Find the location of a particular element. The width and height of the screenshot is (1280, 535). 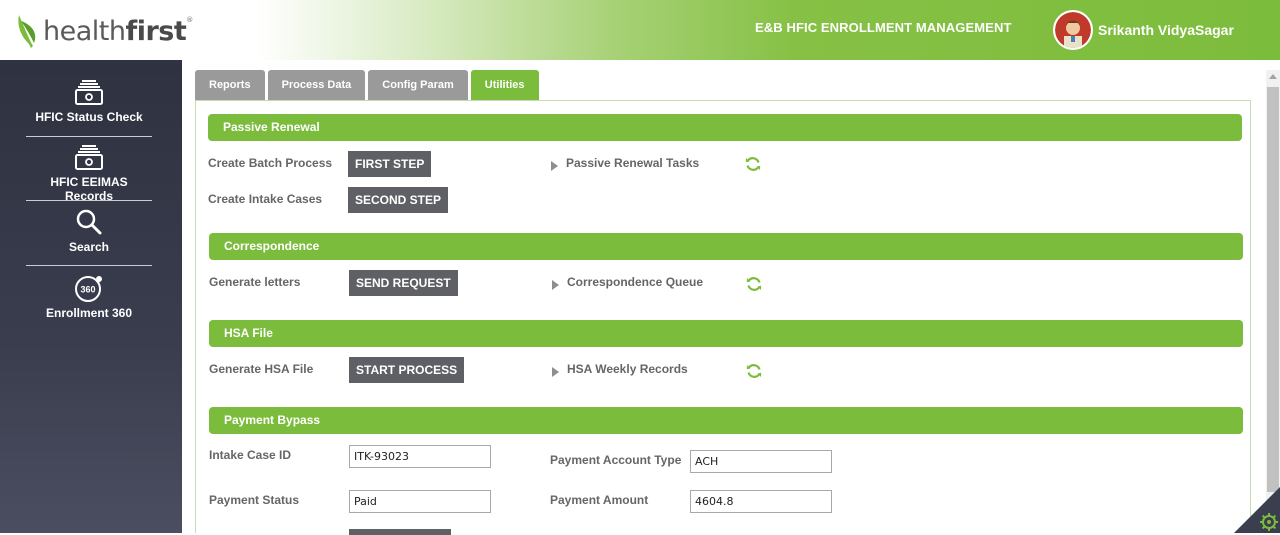

intake-case-id-input is located at coordinates (420, 456).